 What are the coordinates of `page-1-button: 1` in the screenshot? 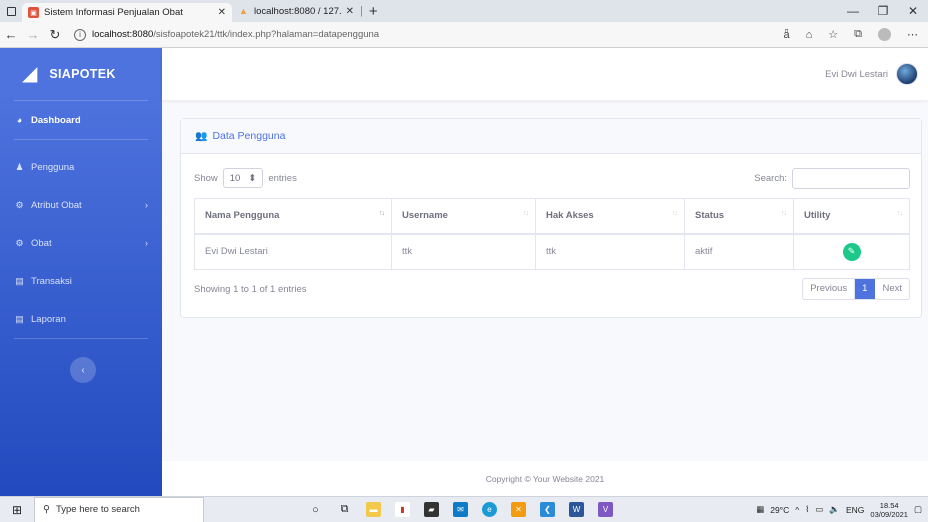 It's located at (865, 289).